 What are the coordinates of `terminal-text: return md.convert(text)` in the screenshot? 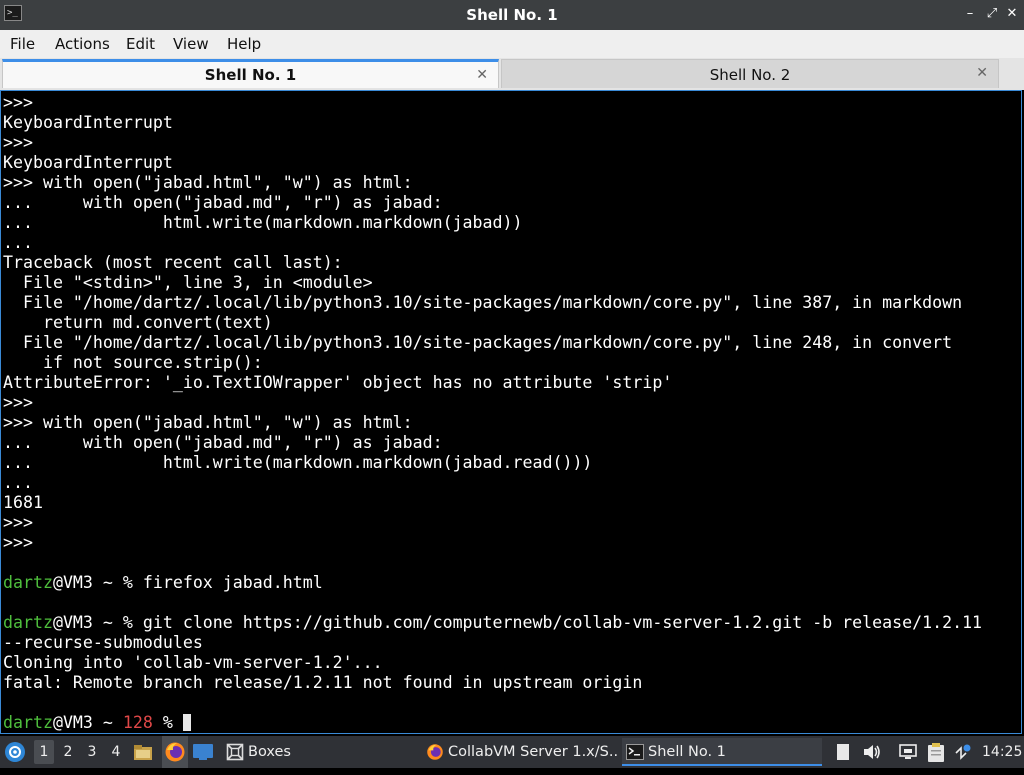 It's located at (138, 322).